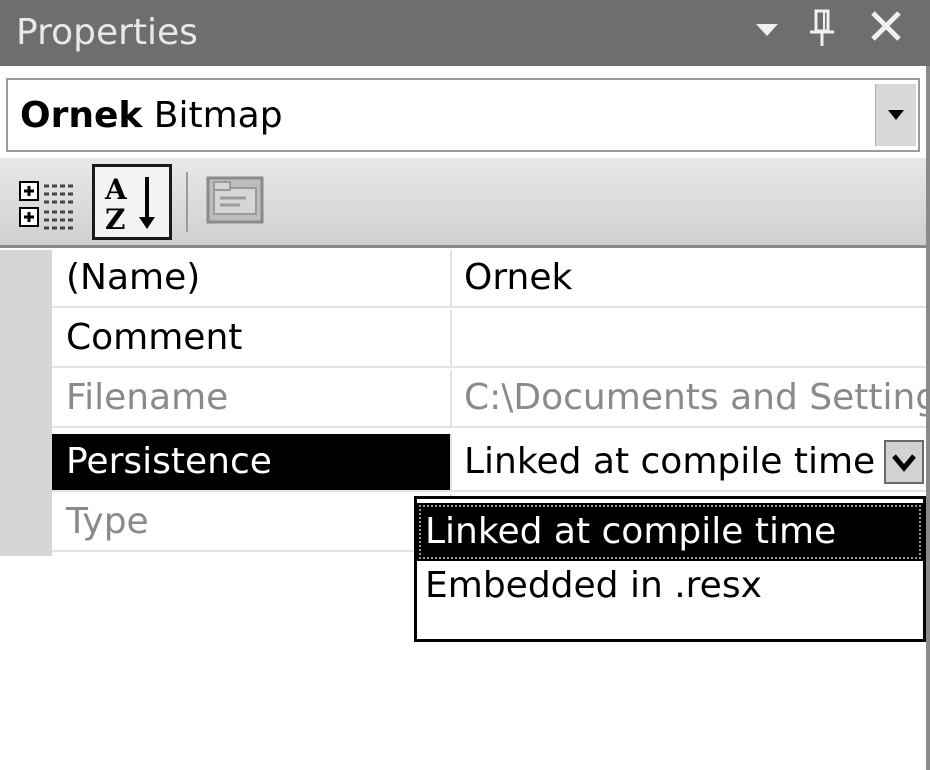  I want to click on persistence-dropdown-button, so click(904, 462).